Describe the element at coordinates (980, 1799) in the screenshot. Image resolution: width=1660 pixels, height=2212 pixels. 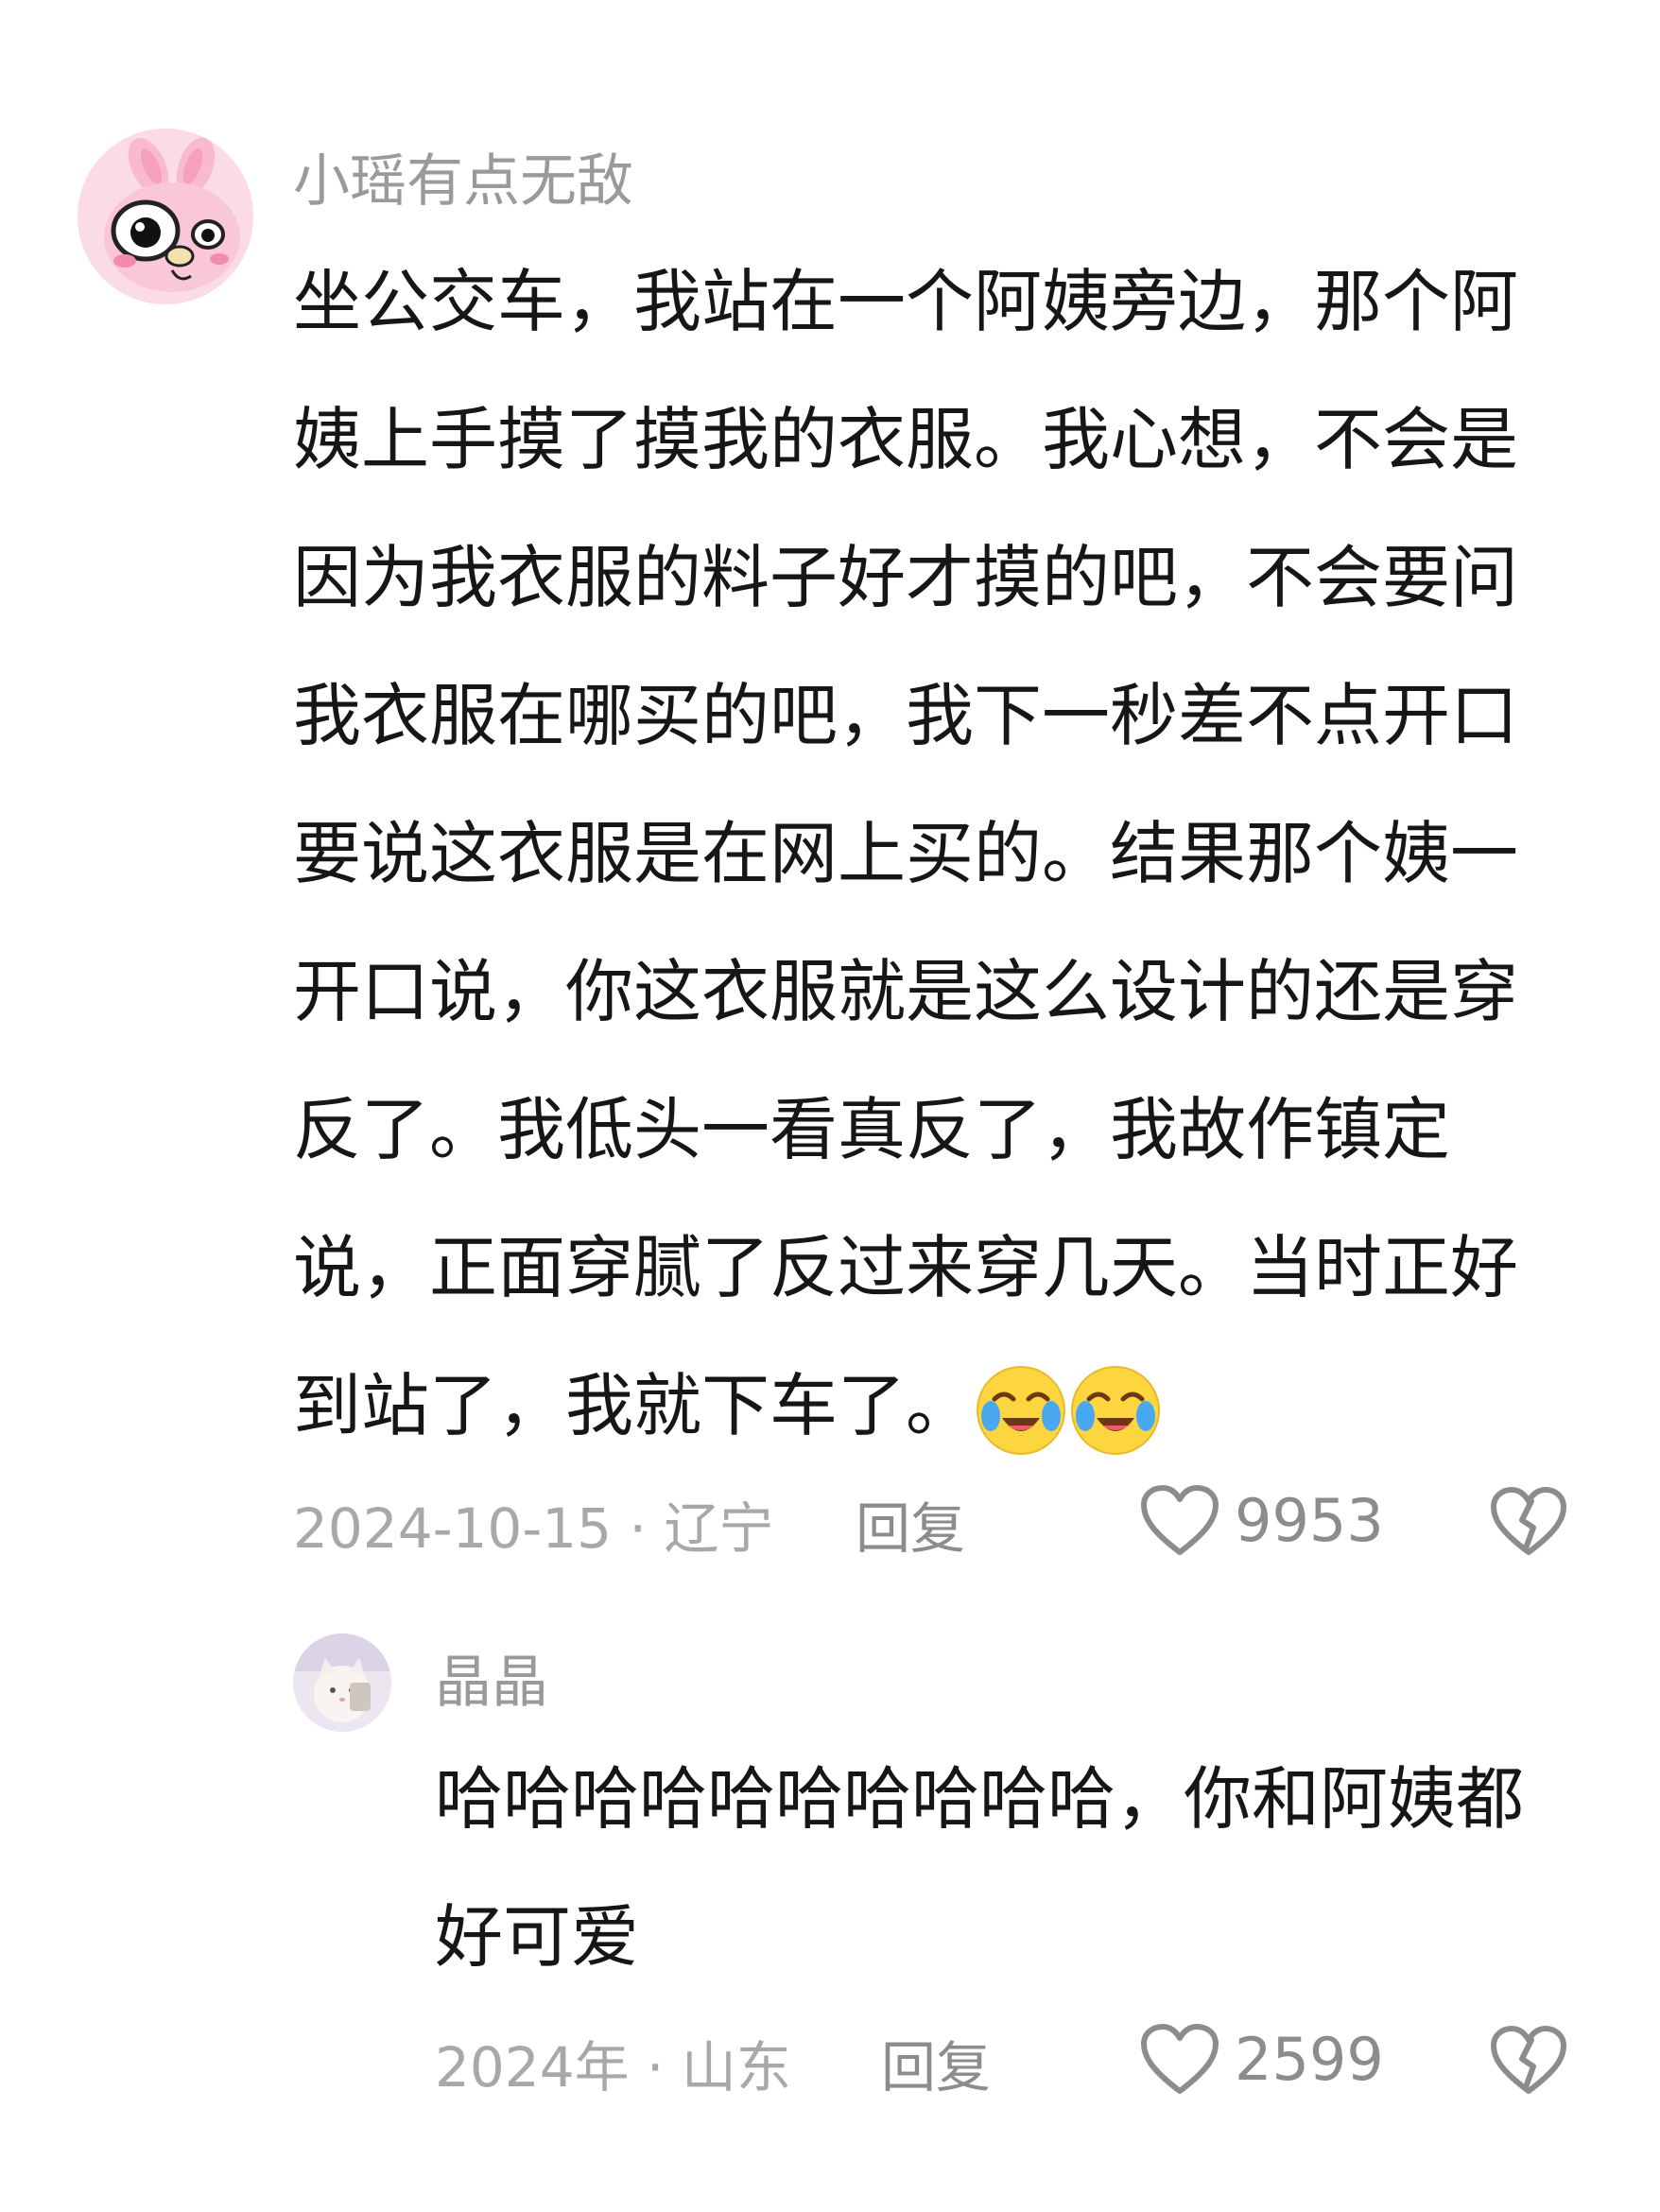
I see `comment-text-line: 哈哈哈哈哈哈哈哈哈哈，你和阿姨都` at that location.